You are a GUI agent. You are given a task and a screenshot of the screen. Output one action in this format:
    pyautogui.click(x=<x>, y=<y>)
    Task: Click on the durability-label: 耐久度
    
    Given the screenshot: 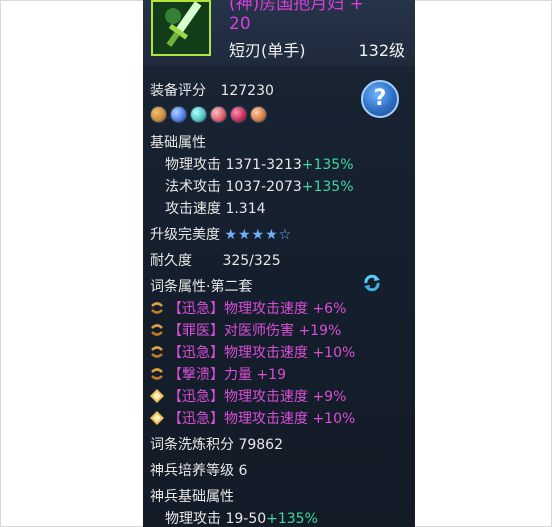 What is the action you would take?
    pyautogui.click(x=171, y=261)
    